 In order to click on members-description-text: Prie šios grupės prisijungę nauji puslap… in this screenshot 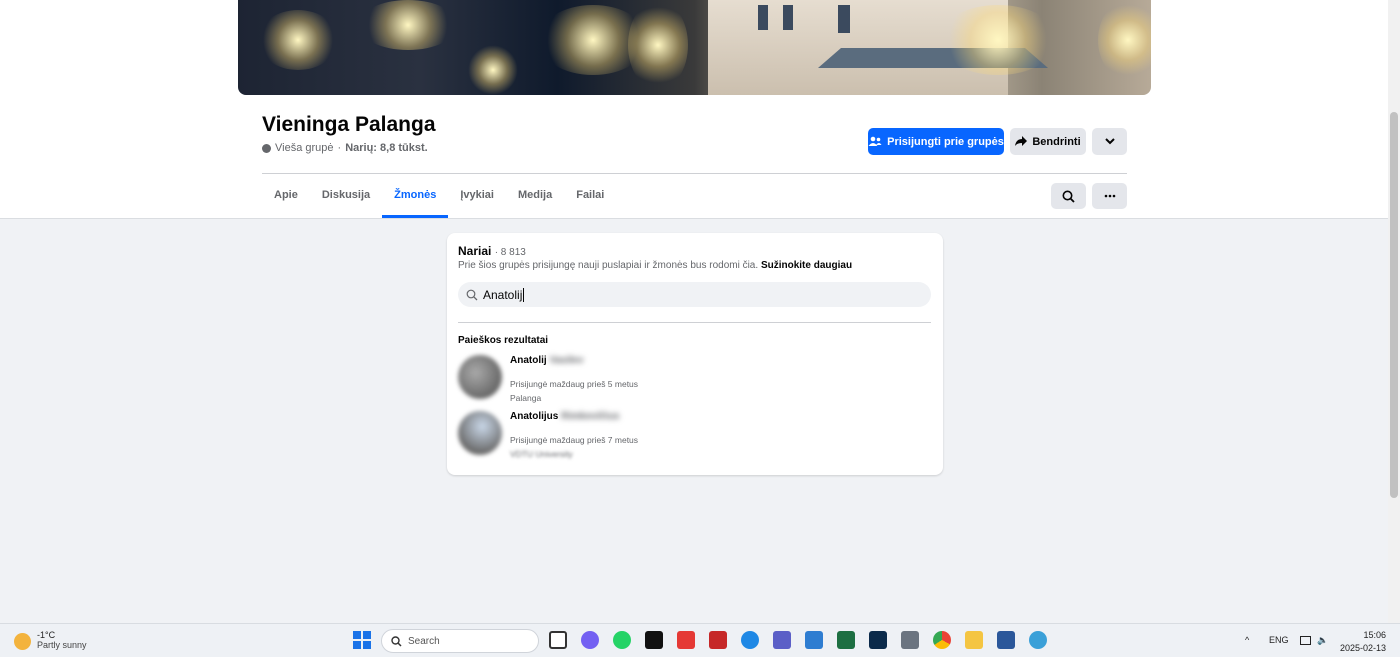, I will do `click(608, 265)`.